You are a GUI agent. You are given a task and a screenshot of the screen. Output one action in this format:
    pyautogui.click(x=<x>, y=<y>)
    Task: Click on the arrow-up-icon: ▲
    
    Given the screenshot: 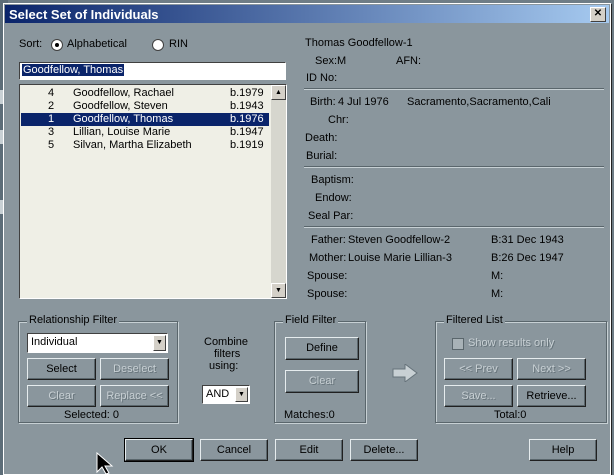 What is the action you would take?
    pyautogui.click(x=278, y=92)
    